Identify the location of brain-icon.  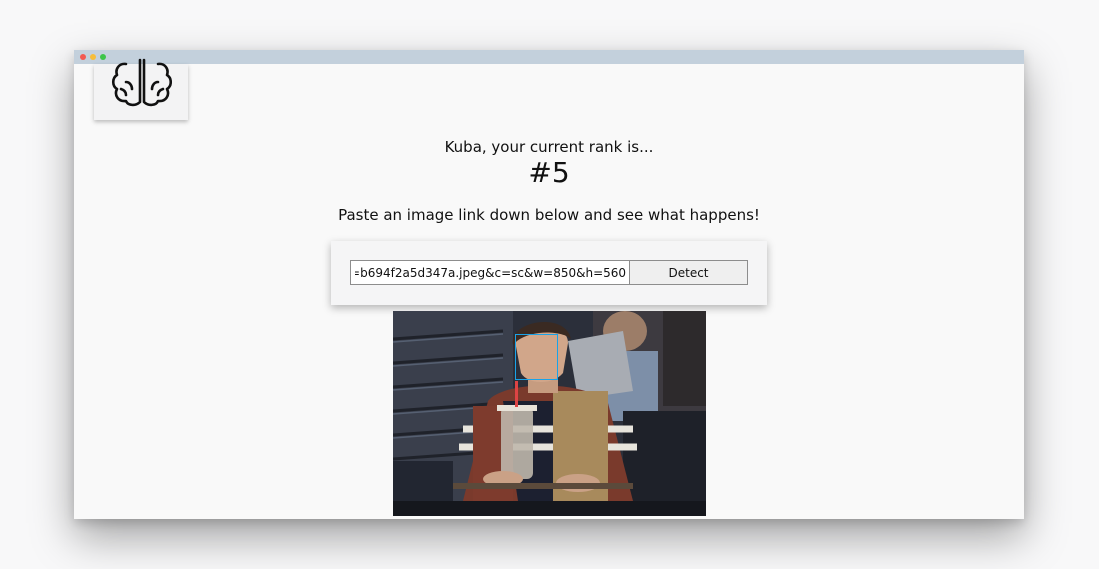
(141, 82).